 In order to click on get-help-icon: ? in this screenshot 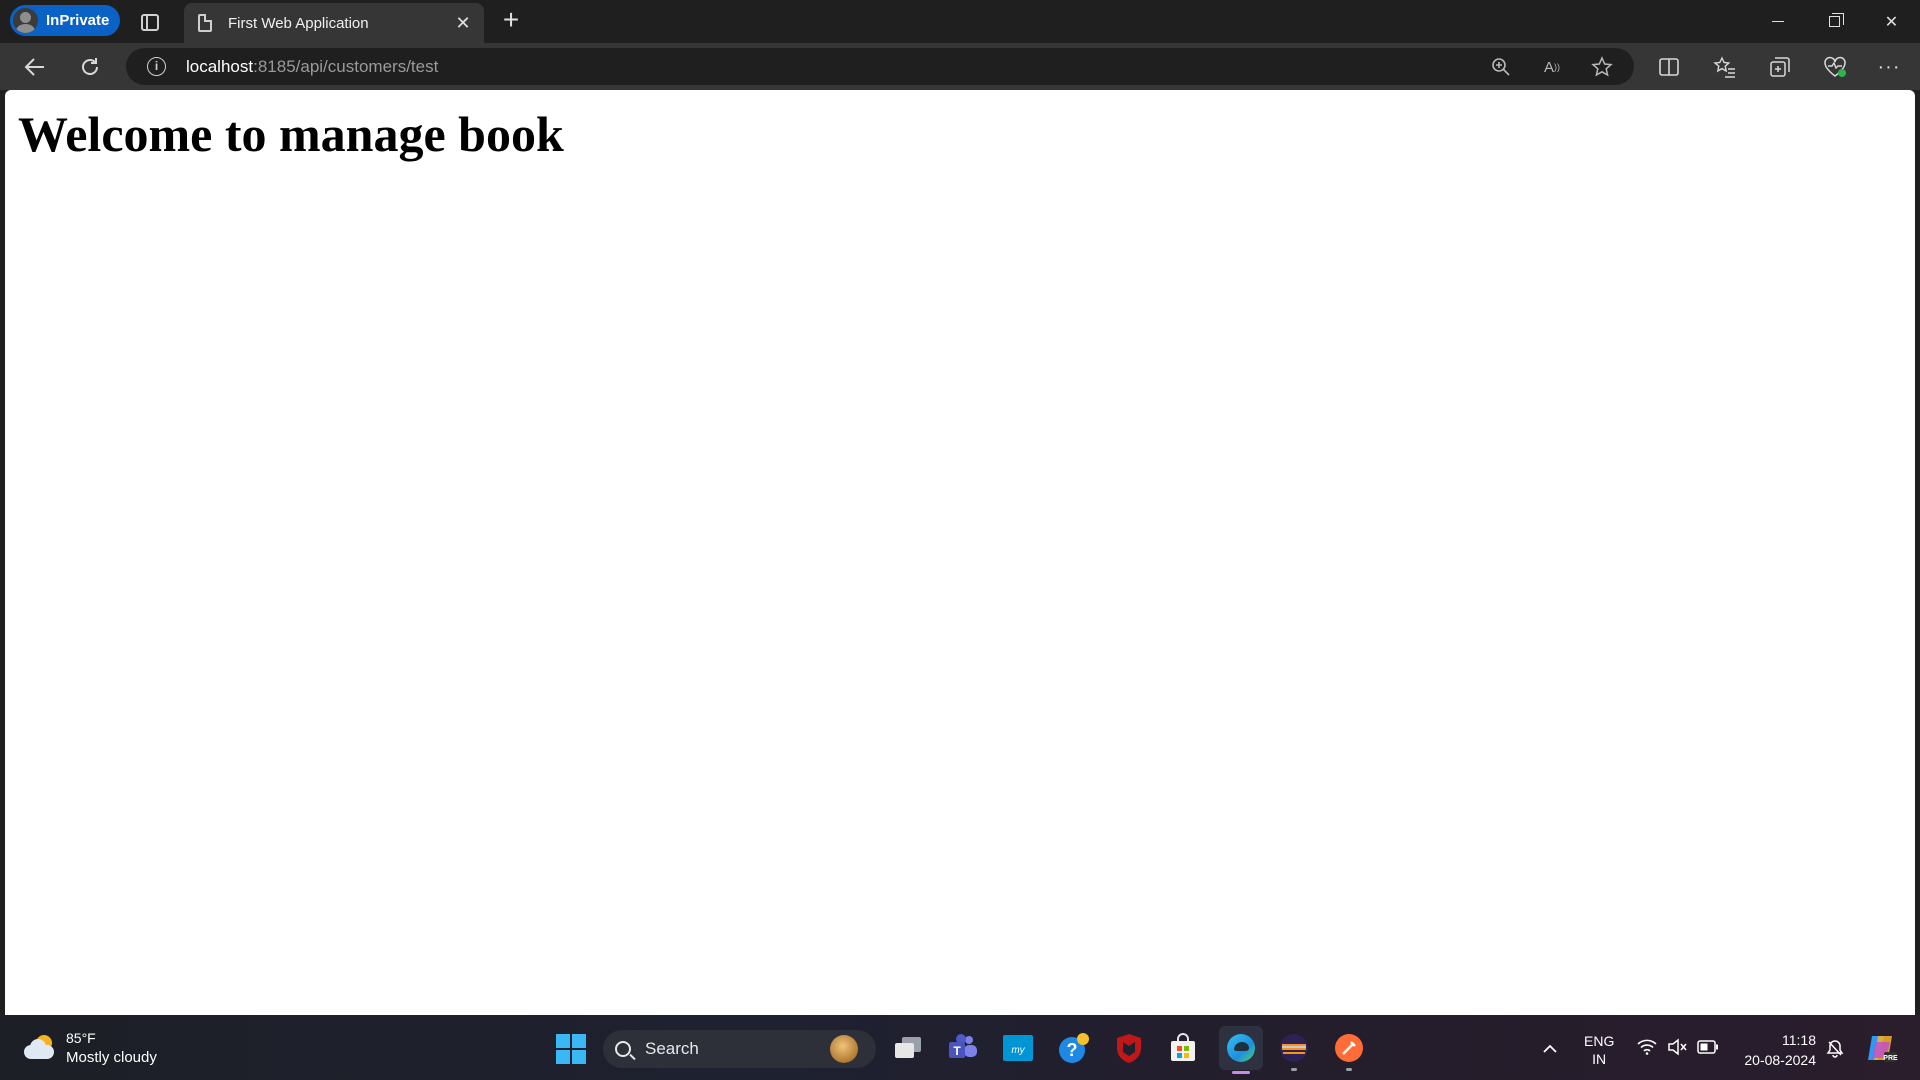, I will do `click(1074, 1048)`.